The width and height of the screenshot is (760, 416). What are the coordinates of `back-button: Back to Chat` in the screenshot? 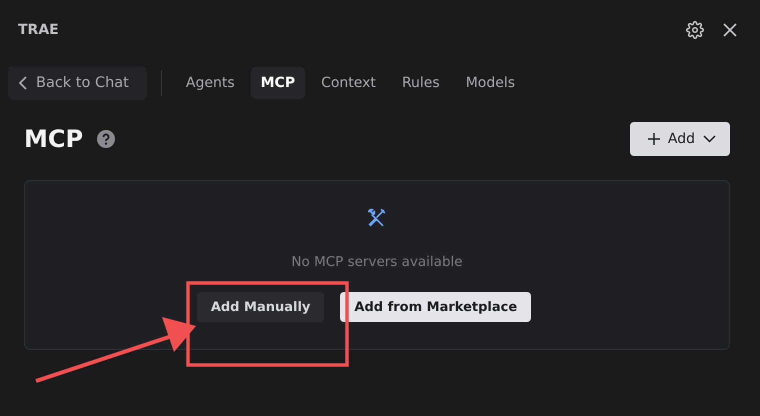 It's located at (77, 83).